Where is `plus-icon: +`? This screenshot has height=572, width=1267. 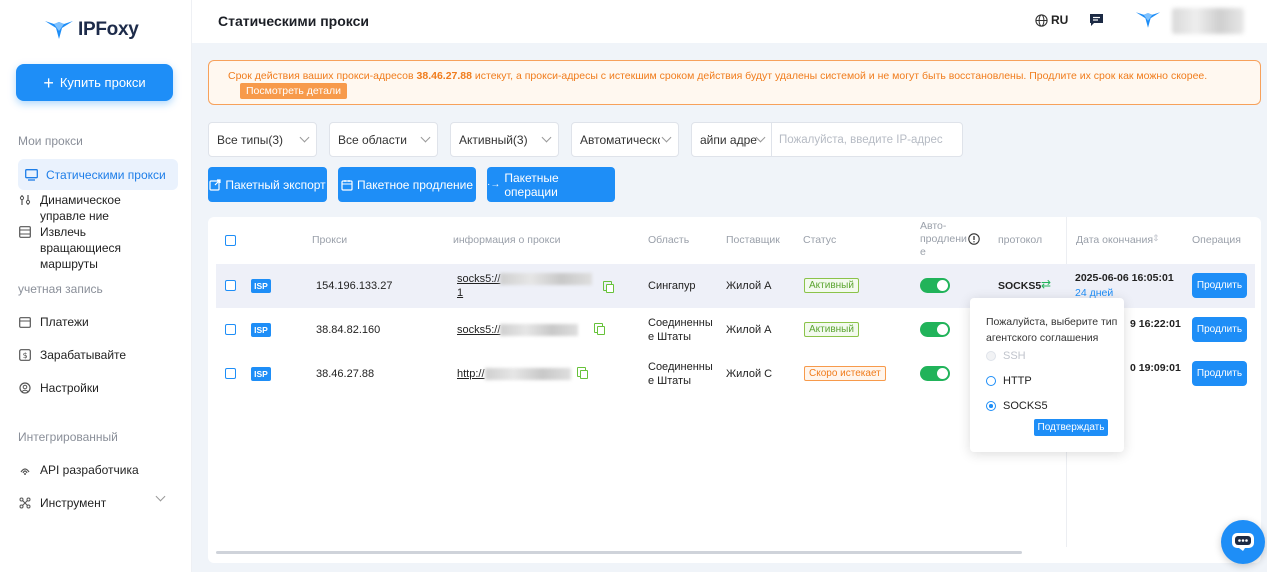 plus-icon: + is located at coordinates (48, 82).